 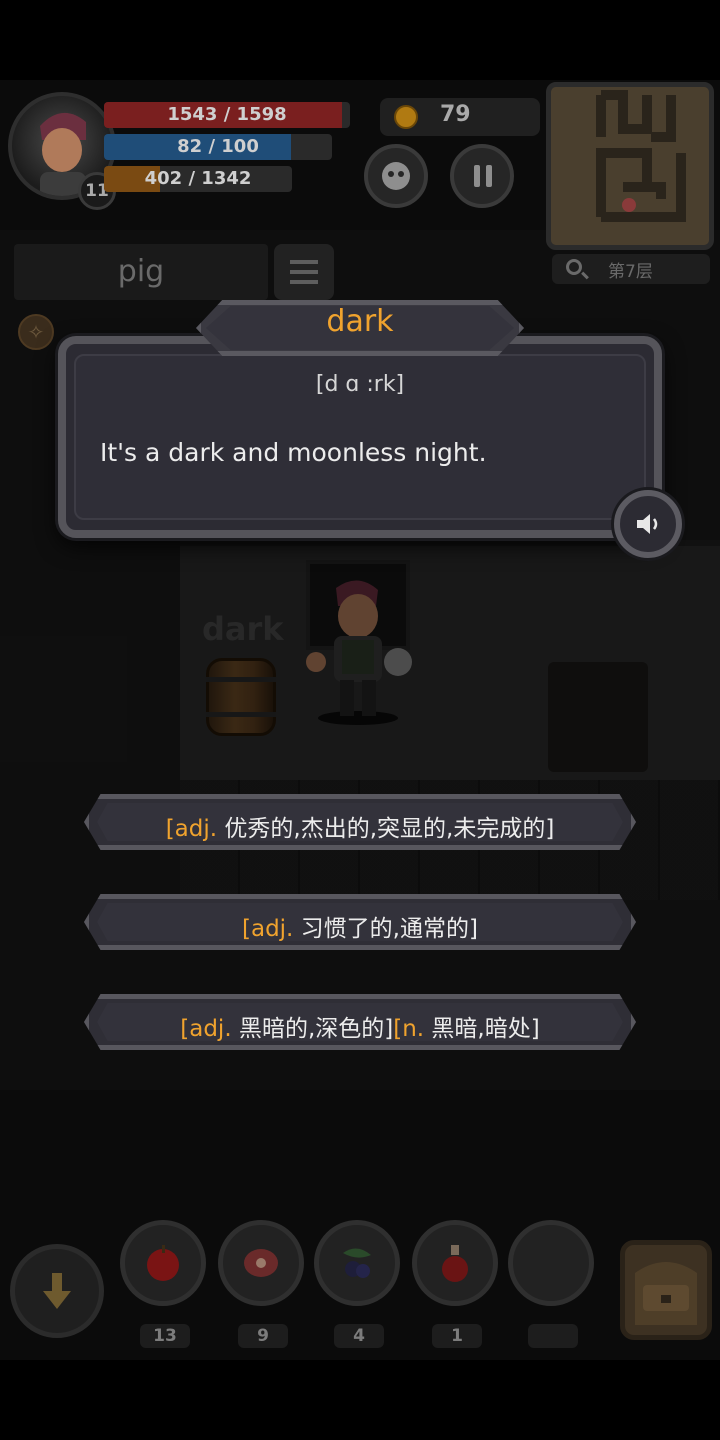 What do you see at coordinates (360, 1400) in the screenshot?
I see `system-nav-area` at bounding box center [360, 1400].